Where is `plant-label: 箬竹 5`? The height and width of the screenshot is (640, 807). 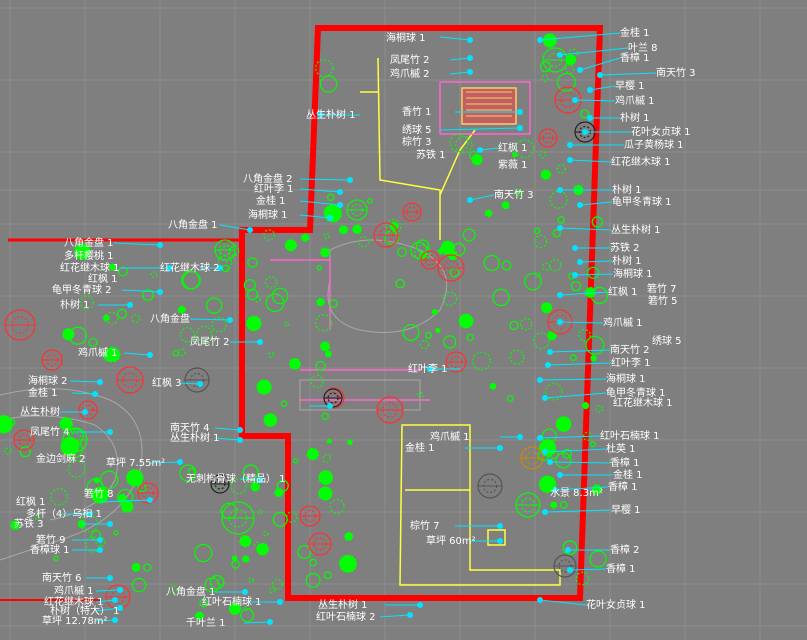 plant-label: 箬竹 5 is located at coordinates (663, 301).